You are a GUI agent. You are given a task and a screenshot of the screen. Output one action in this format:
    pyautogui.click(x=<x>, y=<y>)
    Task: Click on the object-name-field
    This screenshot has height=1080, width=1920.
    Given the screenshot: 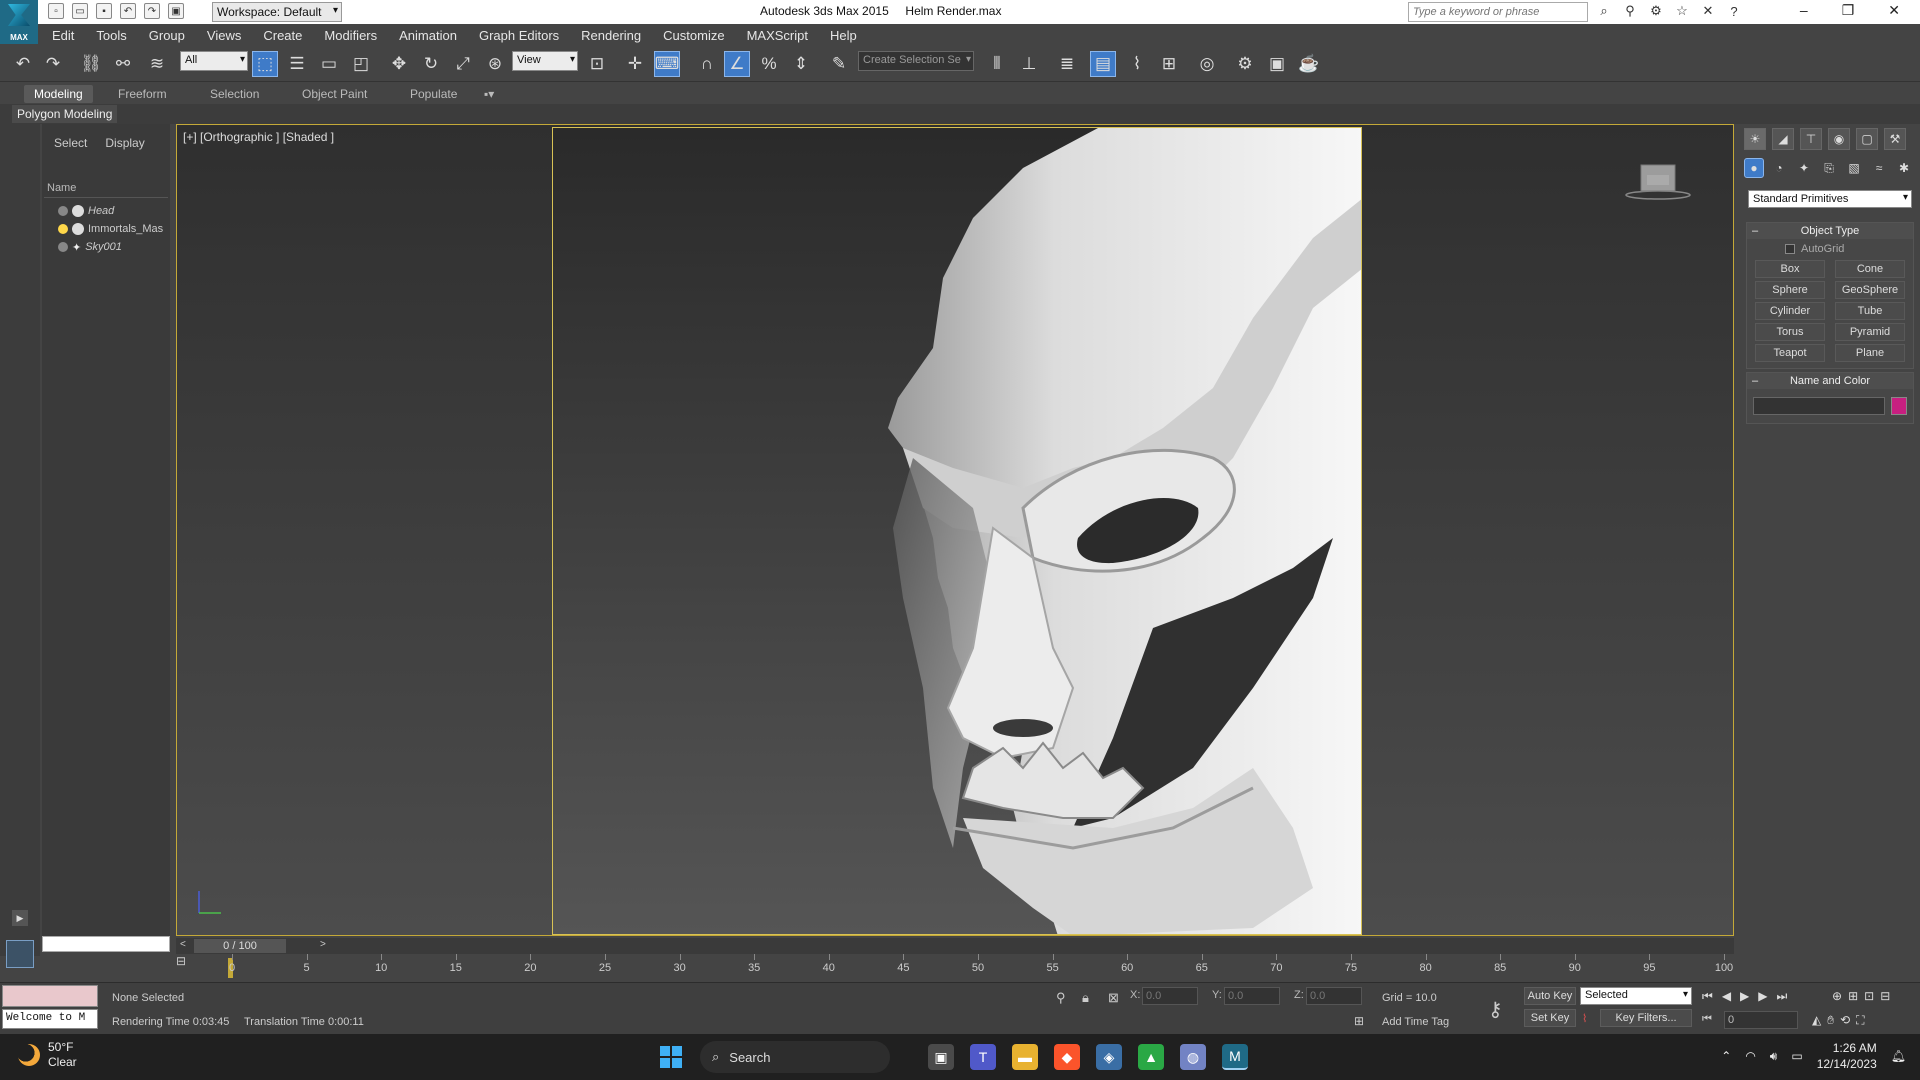 What is the action you would take?
    pyautogui.click(x=1819, y=406)
    